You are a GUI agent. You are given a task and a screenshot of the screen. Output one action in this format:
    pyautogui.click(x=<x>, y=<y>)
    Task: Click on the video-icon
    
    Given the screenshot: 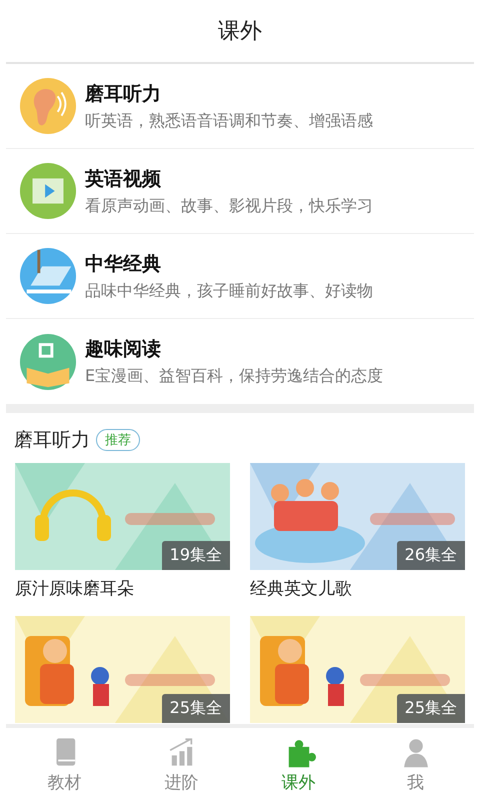 What is the action you would take?
    pyautogui.click(x=48, y=191)
    